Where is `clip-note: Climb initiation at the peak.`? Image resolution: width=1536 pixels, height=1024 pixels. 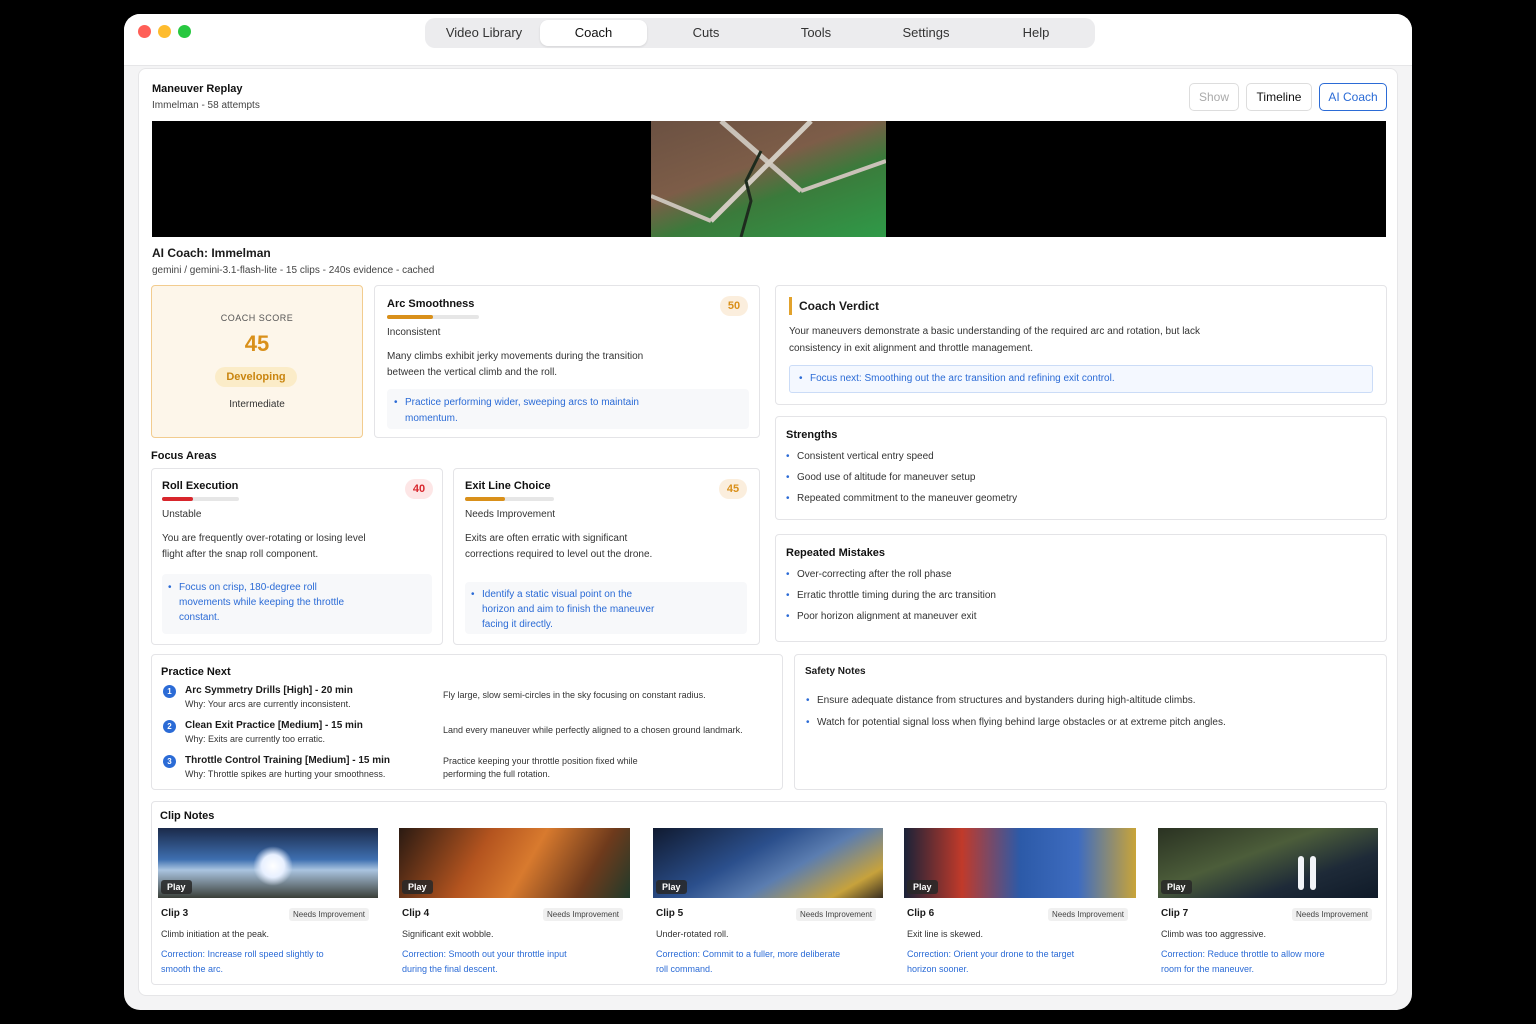 clip-note: Climb initiation at the peak. is located at coordinates (215, 934).